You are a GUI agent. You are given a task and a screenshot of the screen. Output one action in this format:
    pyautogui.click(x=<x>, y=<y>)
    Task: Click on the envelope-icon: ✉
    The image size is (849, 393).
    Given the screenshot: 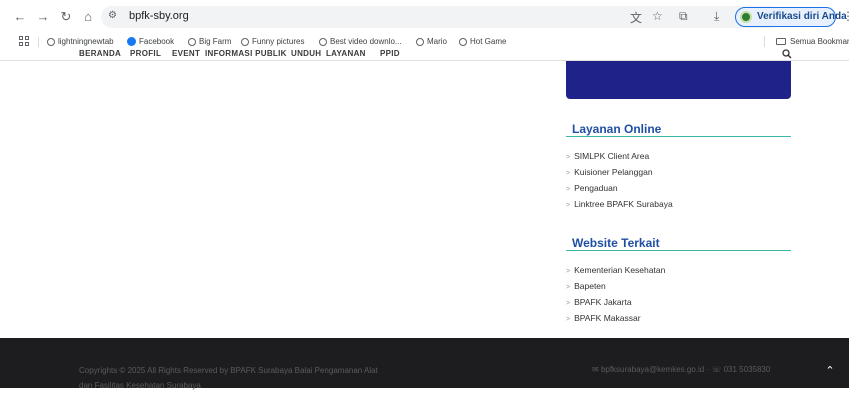 What is the action you would take?
    pyautogui.click(x=595, y=369)
    